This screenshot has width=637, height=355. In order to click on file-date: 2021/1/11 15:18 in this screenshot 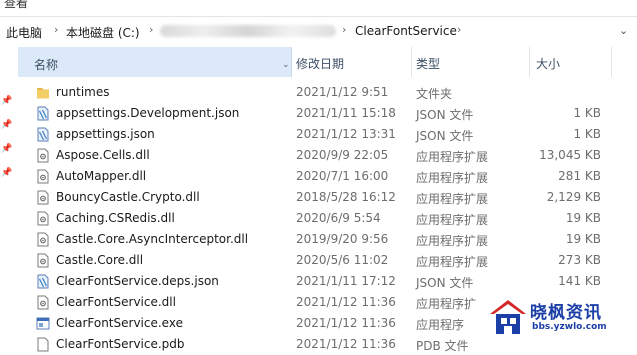, I will do `click(346, 113)`.